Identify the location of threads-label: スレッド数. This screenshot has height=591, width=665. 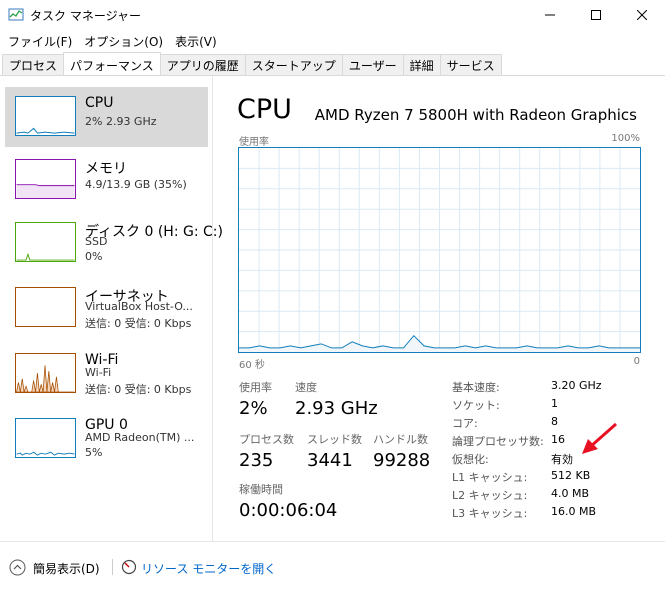
(334, 439).